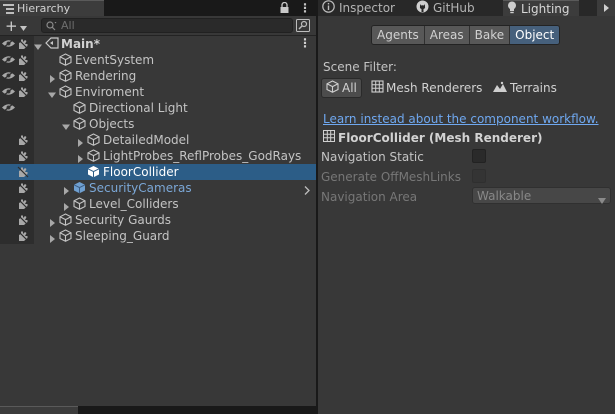 This screenshot has height=414, width=615. Describe the element at coordinates (284, 8) in the screenshot. I see `lock-icon` at that location.